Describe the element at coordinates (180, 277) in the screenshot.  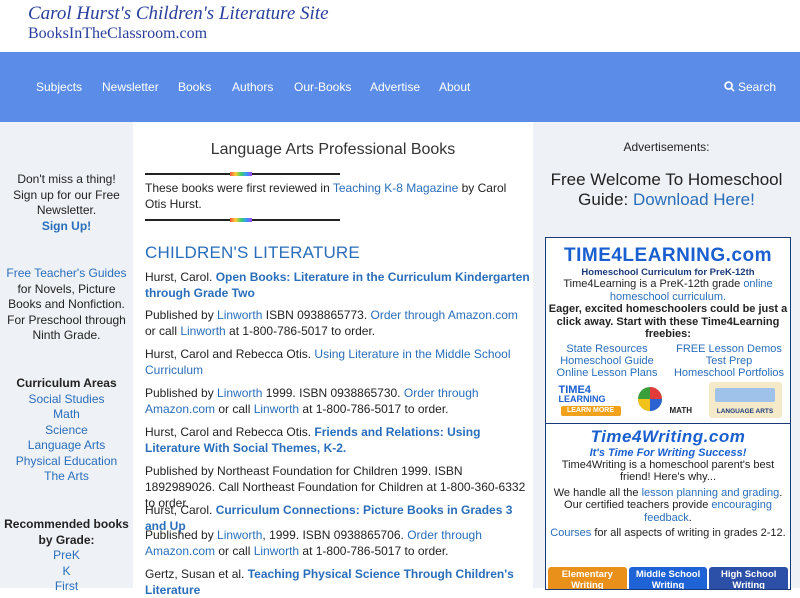
I see `book-author: Hurst, Carol.` at that location.